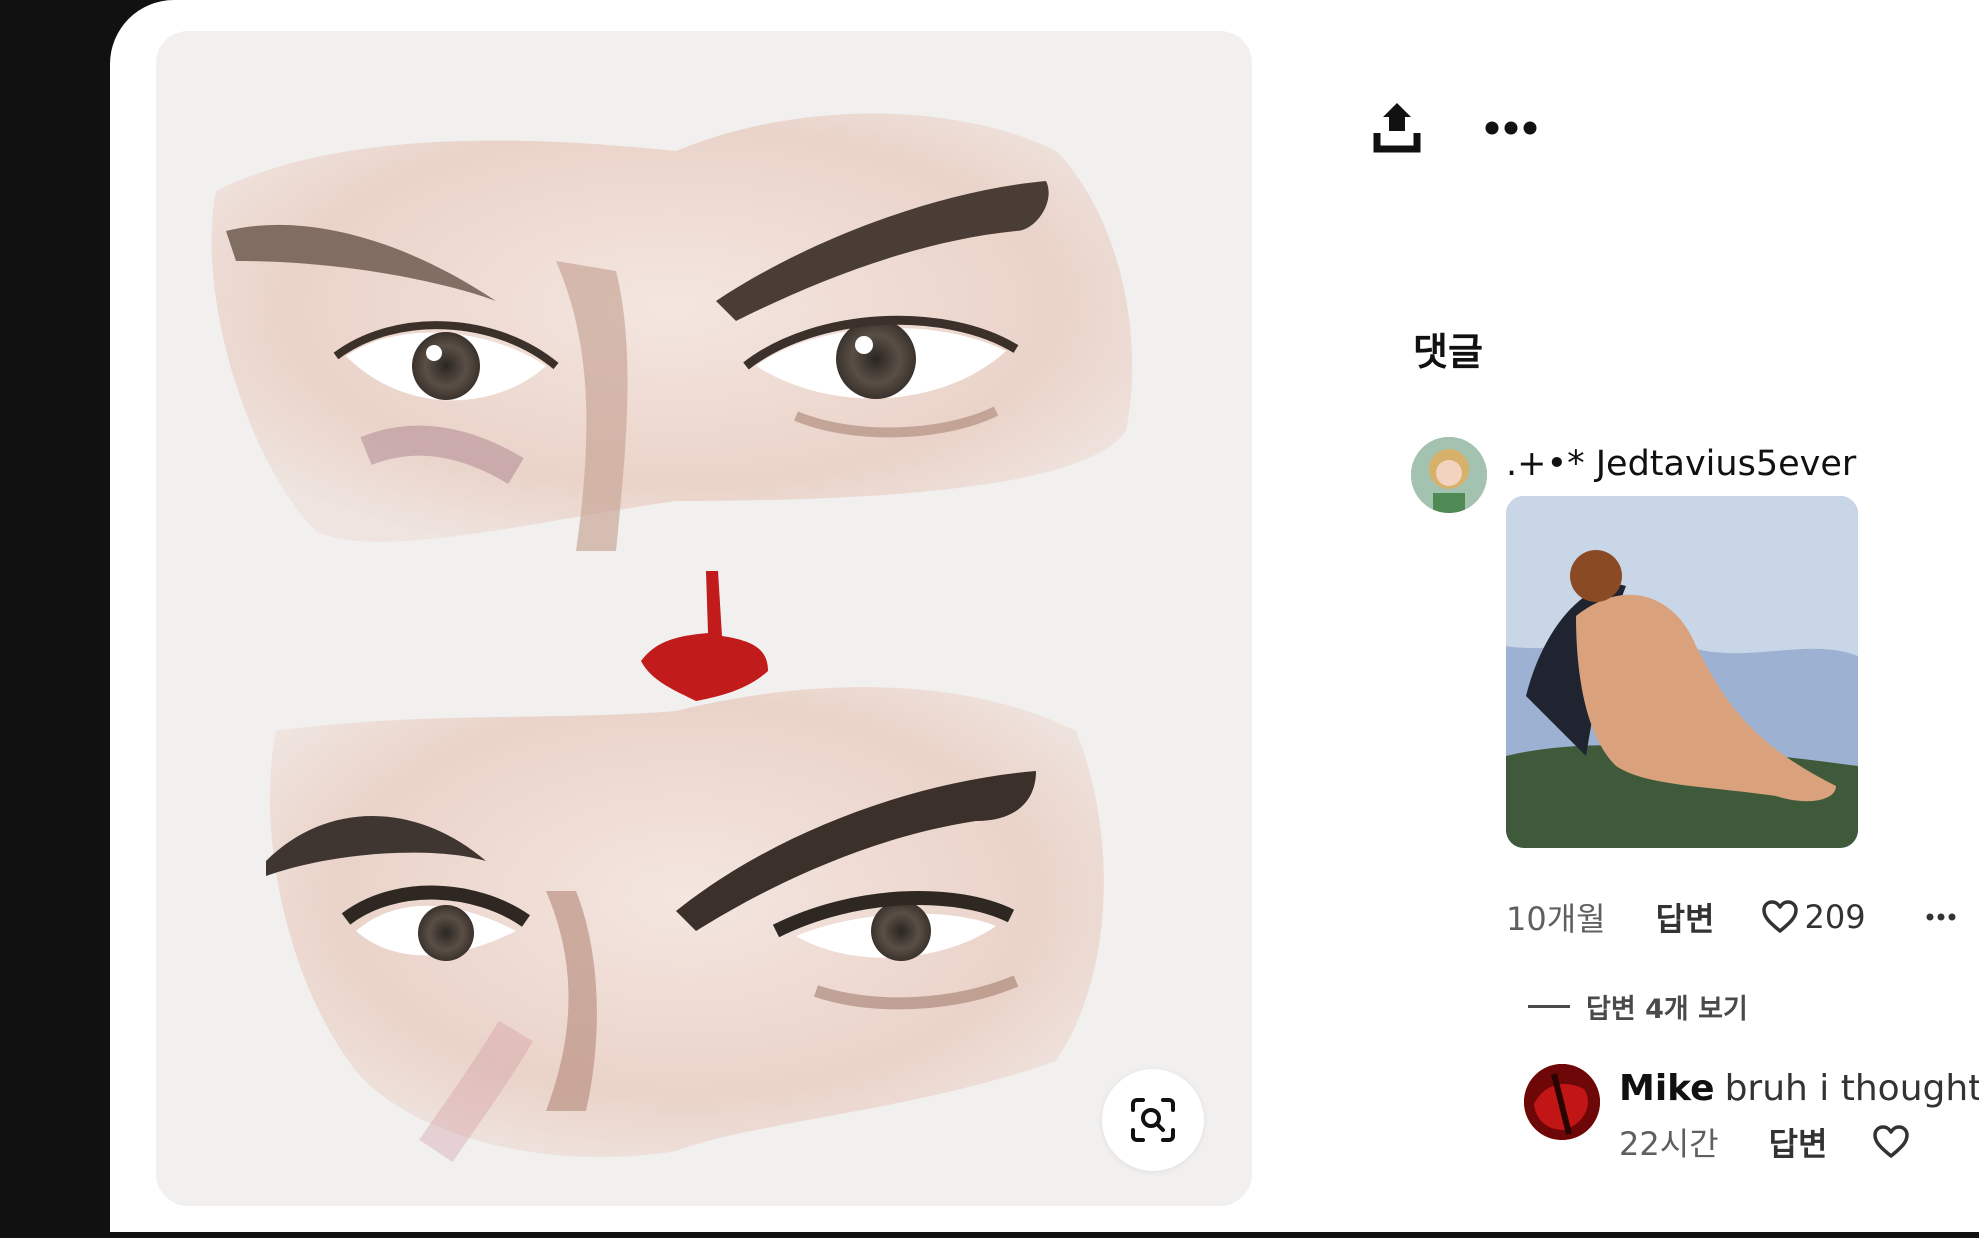 This screenshot has height=1238, width=1979. Describe the element at coordinates (1549, 1006) in the screenshot. I see `divider` at that location.